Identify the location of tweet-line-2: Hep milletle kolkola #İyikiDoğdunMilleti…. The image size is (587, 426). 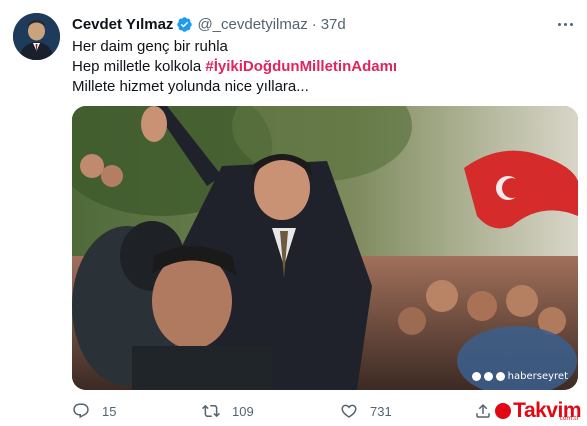
(234, 67).